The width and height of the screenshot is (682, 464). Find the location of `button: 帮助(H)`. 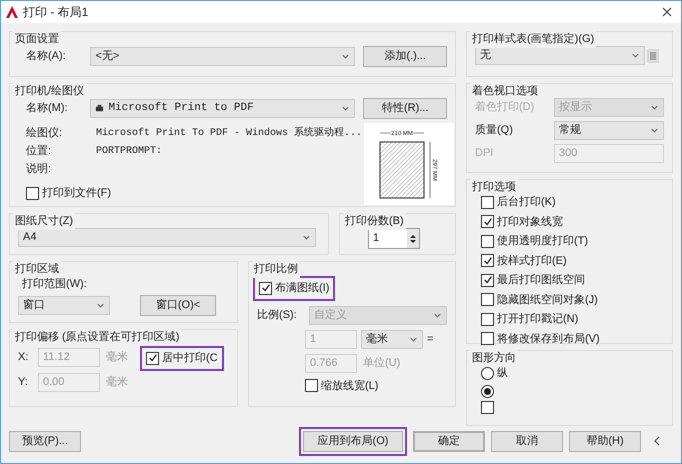

button: 帮助(H) is located at coordinates (605, 441).